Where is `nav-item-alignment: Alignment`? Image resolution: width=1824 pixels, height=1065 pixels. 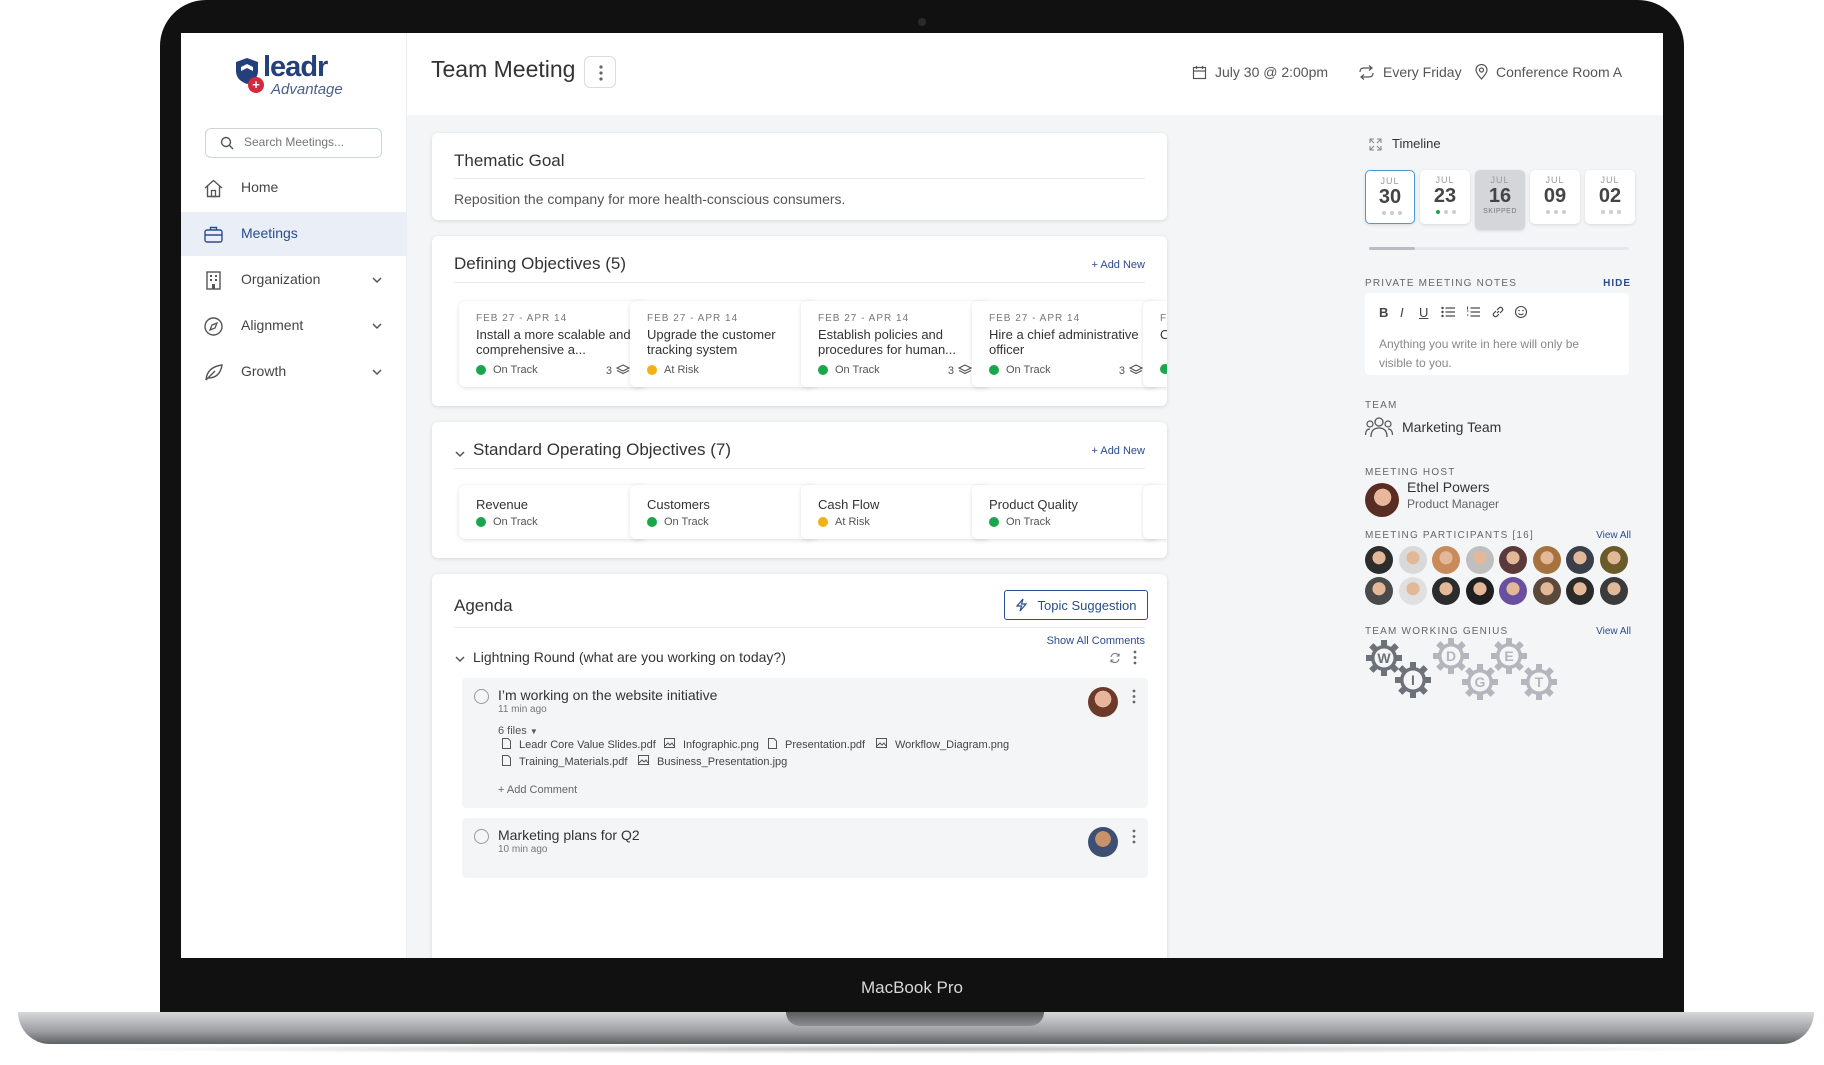 nav-item-alignment: Alignment is located at coordinates (294, 326).